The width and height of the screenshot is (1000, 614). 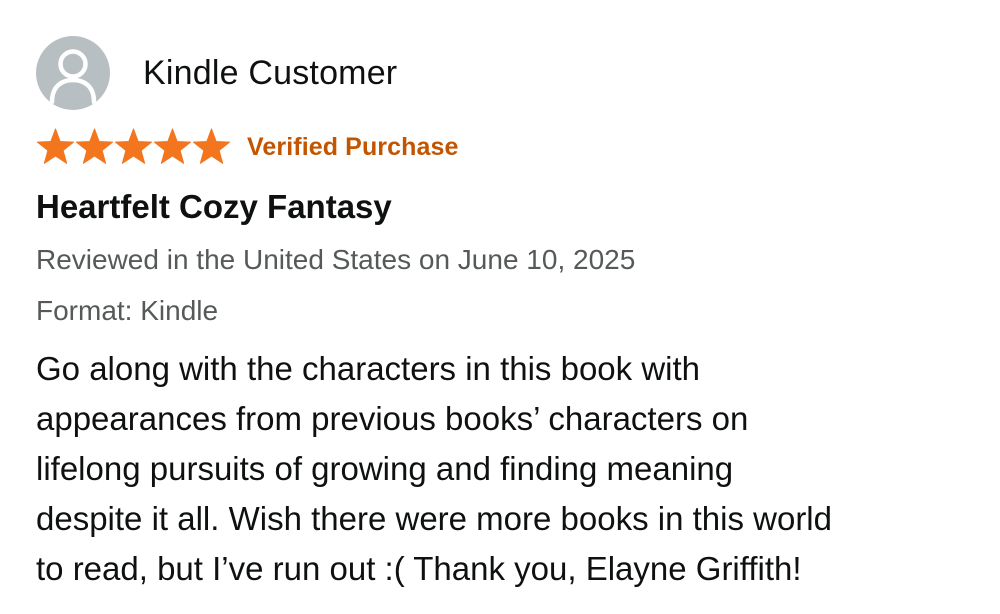 I want to click on review-title: Heartfelt Cozy Fantasy, so click(x=506, y=207).